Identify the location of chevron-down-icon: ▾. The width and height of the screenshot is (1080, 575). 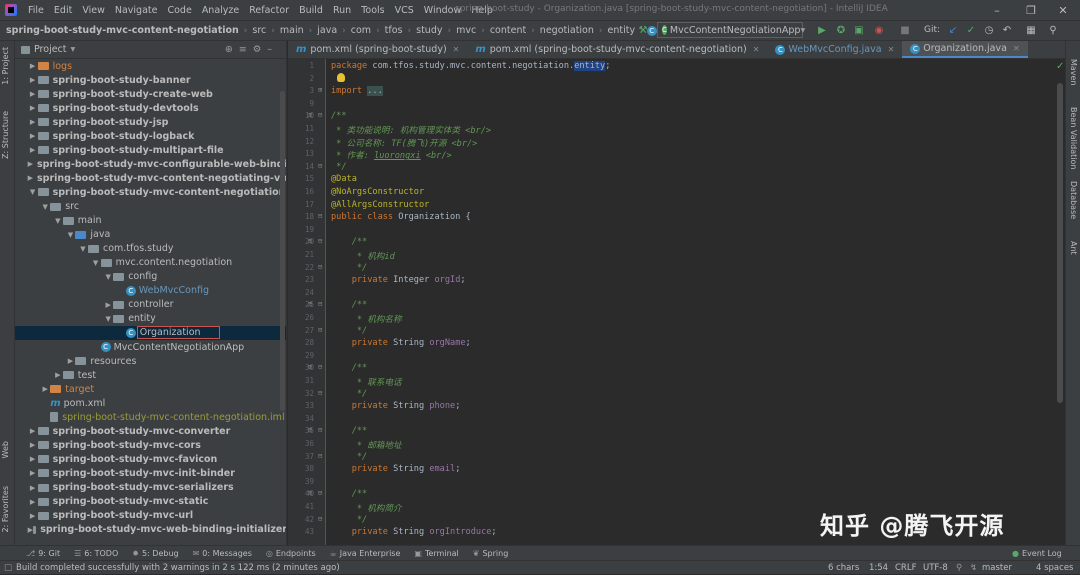
(73, 49).